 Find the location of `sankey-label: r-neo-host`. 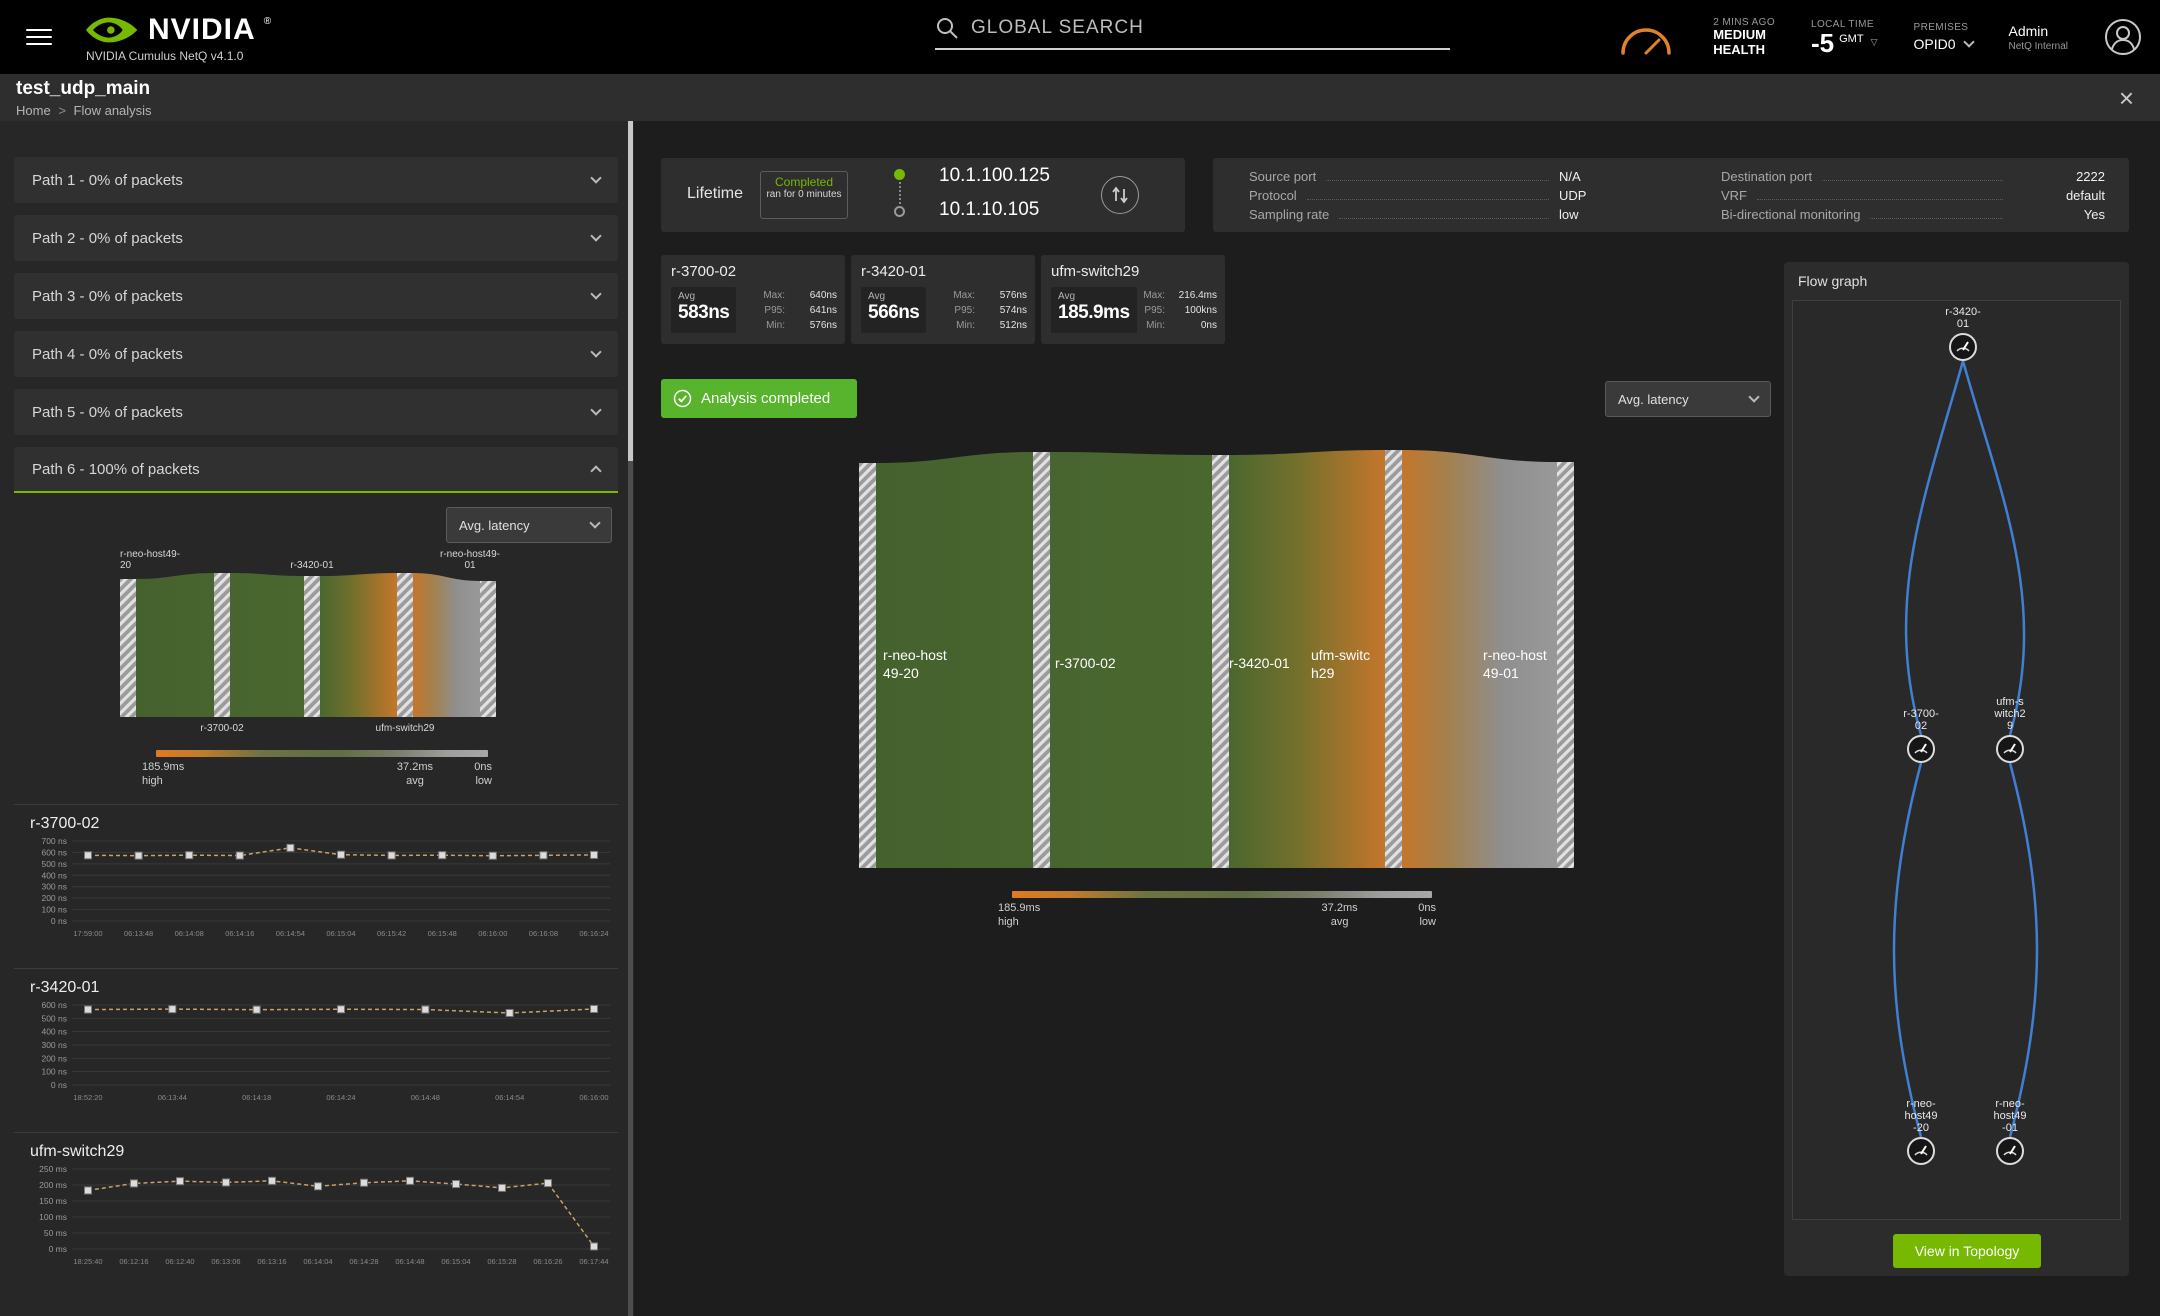

sankey-label: r-neo-host is located at coordinates (1515, 655).